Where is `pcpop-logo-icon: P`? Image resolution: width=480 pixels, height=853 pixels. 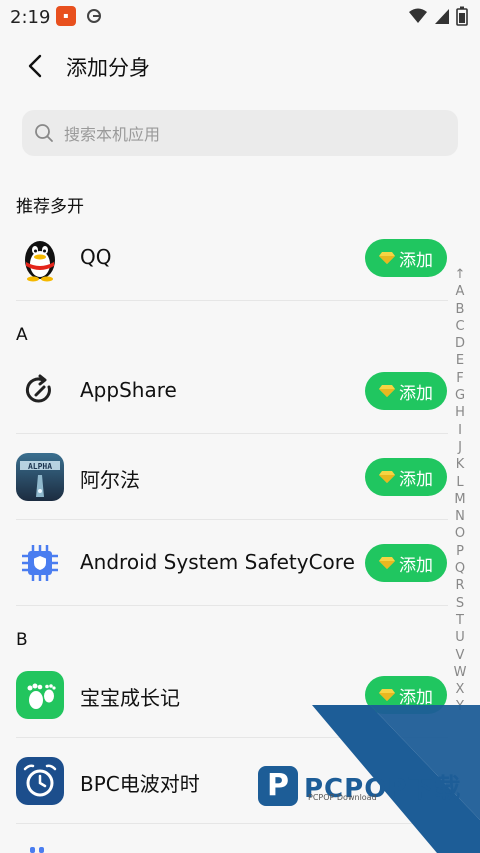
pcpop-logo-icon: P is located at coordinates (278, 786).